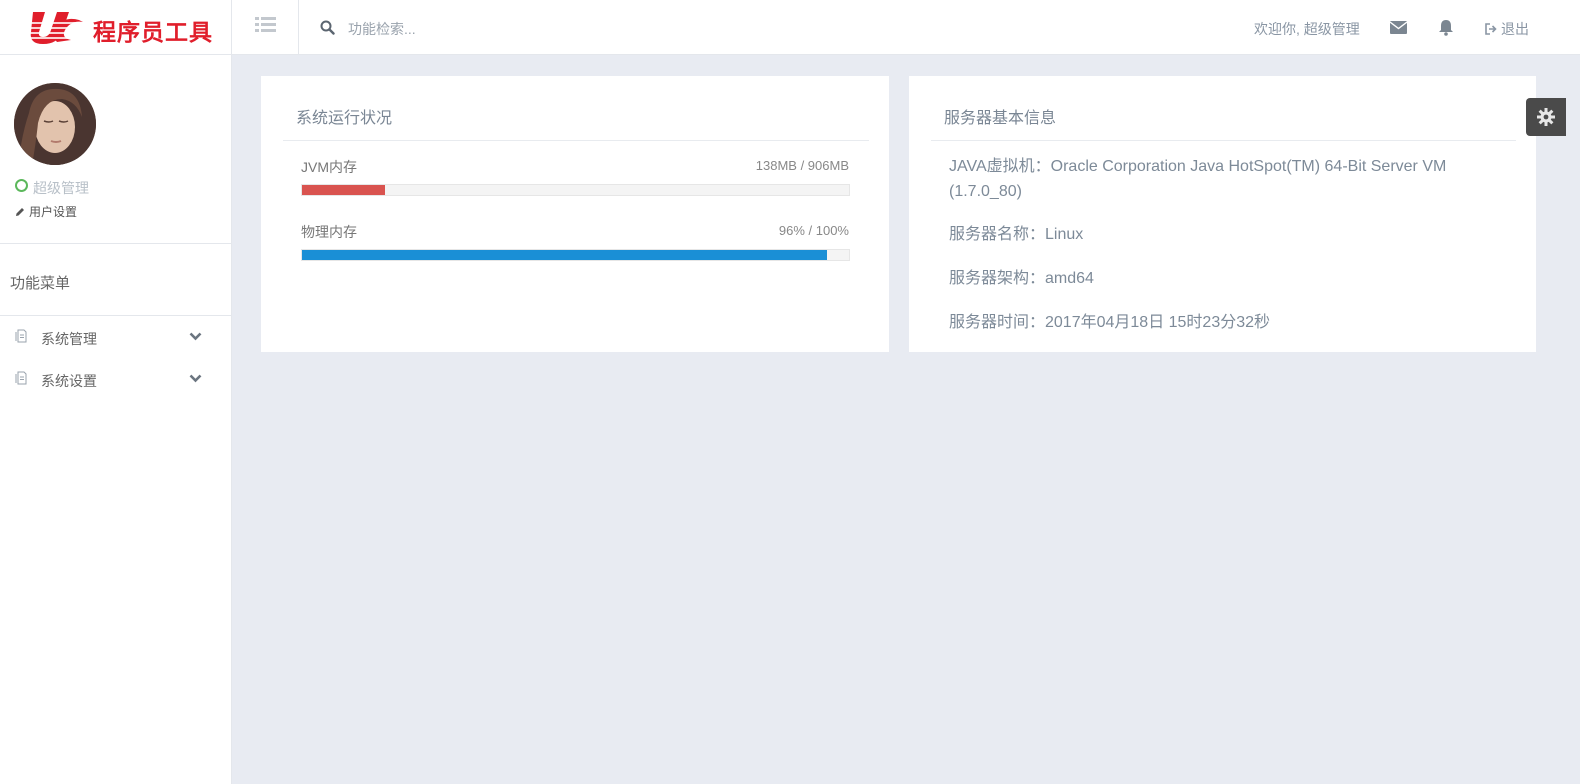 The width and height of the screenshot is (1580, 784). I want to click on server-arch-info: 服务器架构：amd64, so click(1021, 278).